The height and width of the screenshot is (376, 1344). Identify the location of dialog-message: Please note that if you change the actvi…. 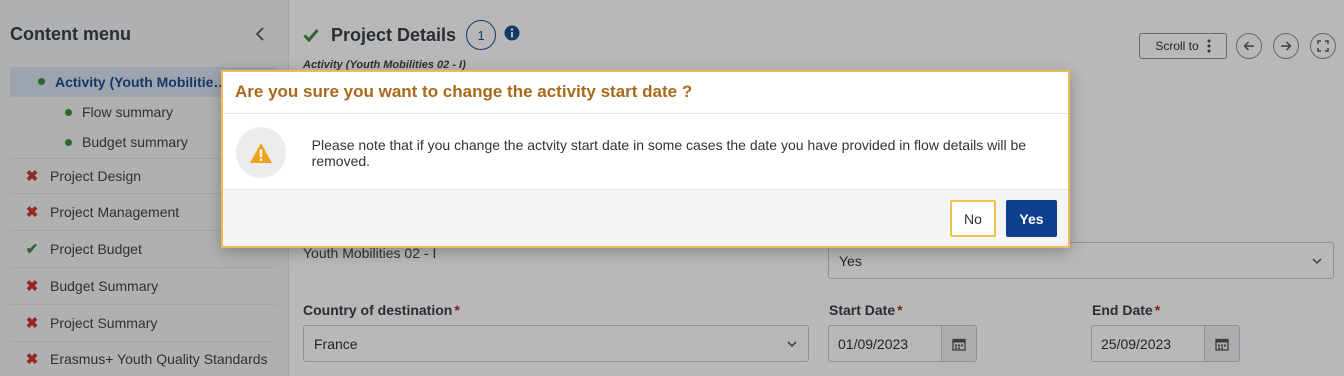
(669, 152).